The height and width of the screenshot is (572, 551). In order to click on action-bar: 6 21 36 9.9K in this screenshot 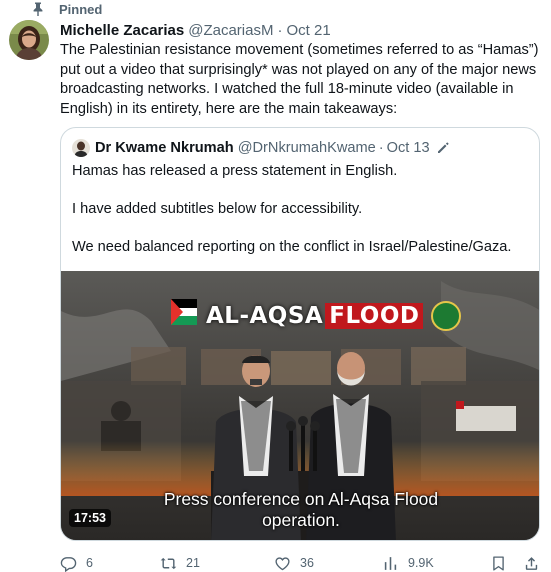, I will do `click(300, 562)`.